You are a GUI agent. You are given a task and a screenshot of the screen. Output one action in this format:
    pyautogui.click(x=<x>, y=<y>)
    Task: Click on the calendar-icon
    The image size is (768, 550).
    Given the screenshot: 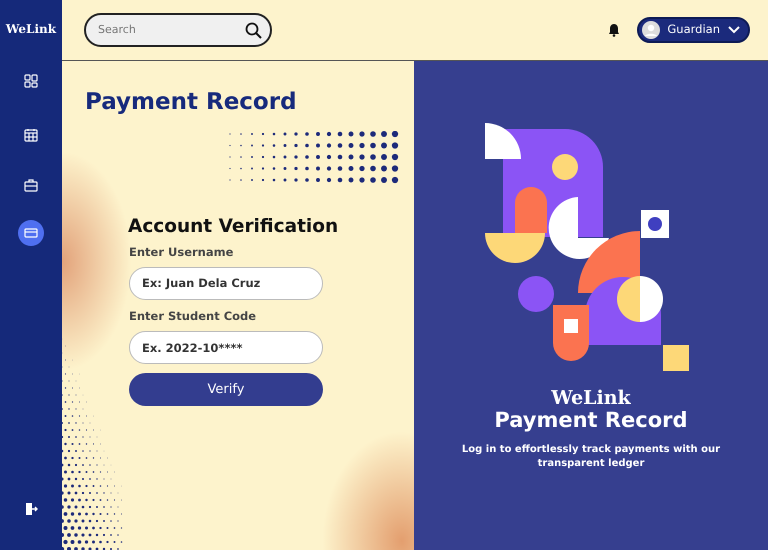 What is the action you would take?
    pyautogui.click(x=31, y=135)
    